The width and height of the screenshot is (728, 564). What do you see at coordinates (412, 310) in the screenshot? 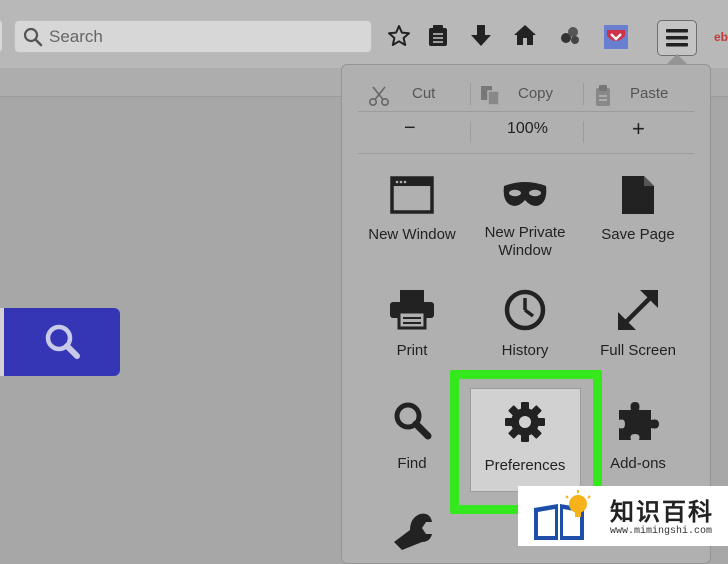
I see `printer-icon` at bounding box center [412, 310].